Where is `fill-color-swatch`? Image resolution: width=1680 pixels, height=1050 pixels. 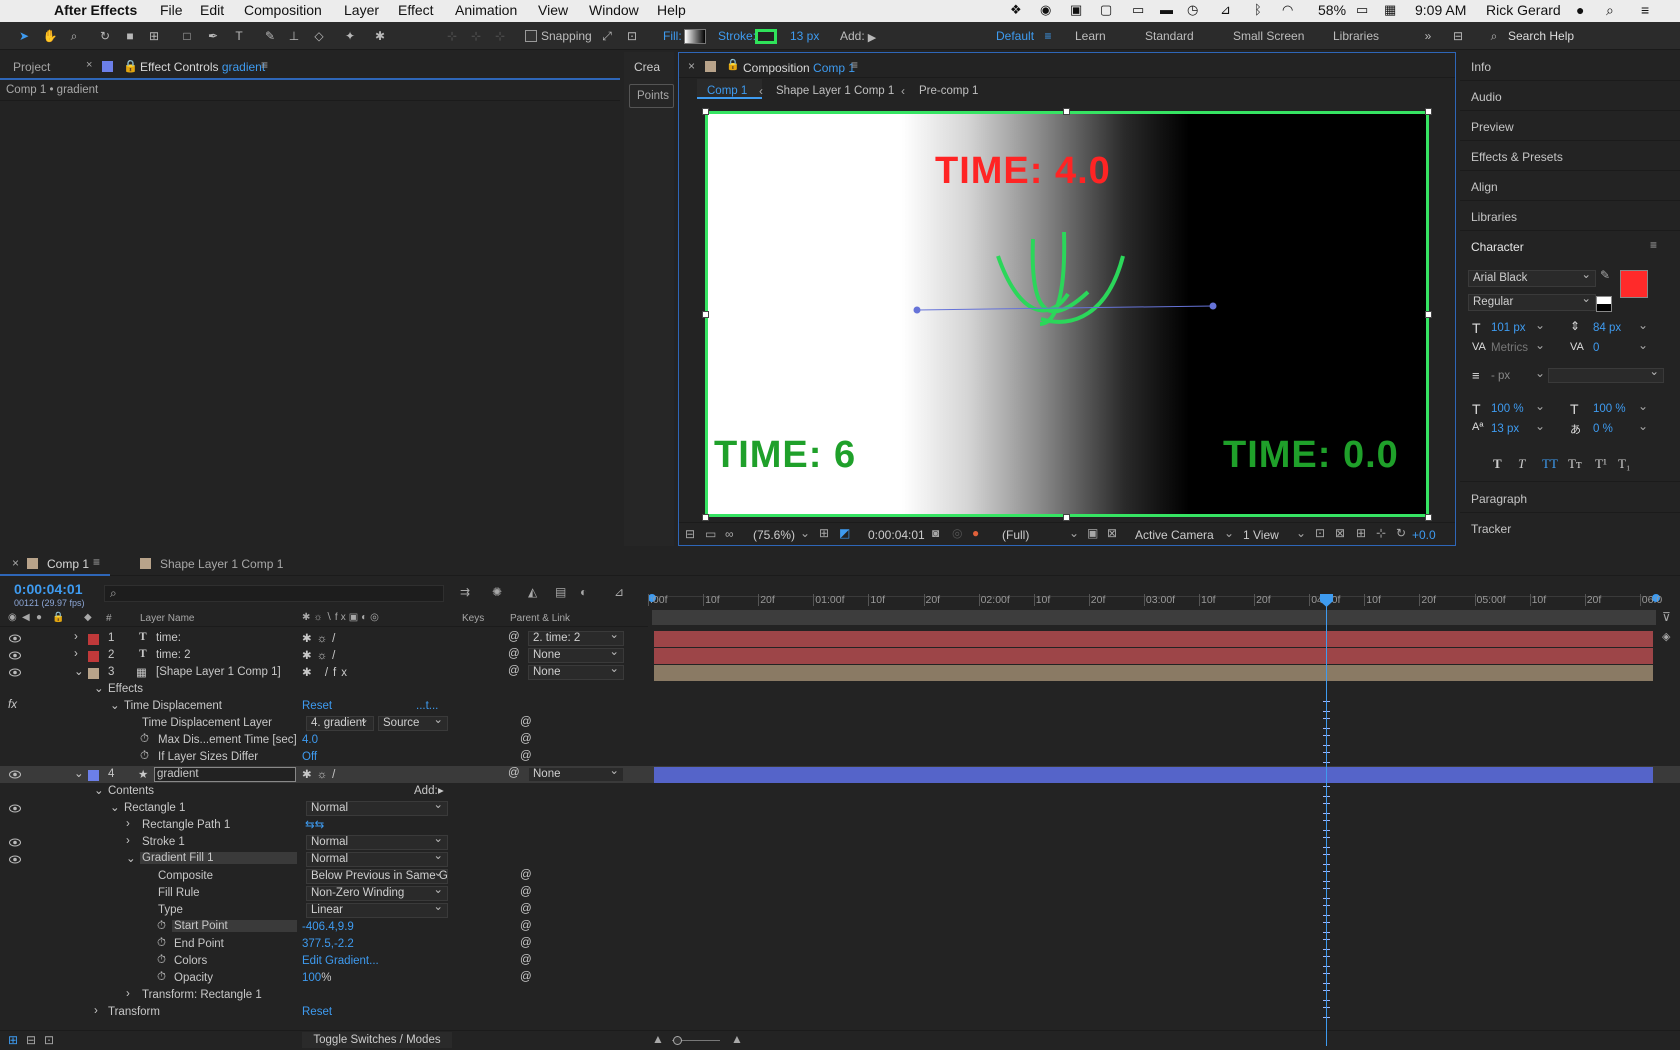 fill-color-swatch is located at coordinates (1634, 284).